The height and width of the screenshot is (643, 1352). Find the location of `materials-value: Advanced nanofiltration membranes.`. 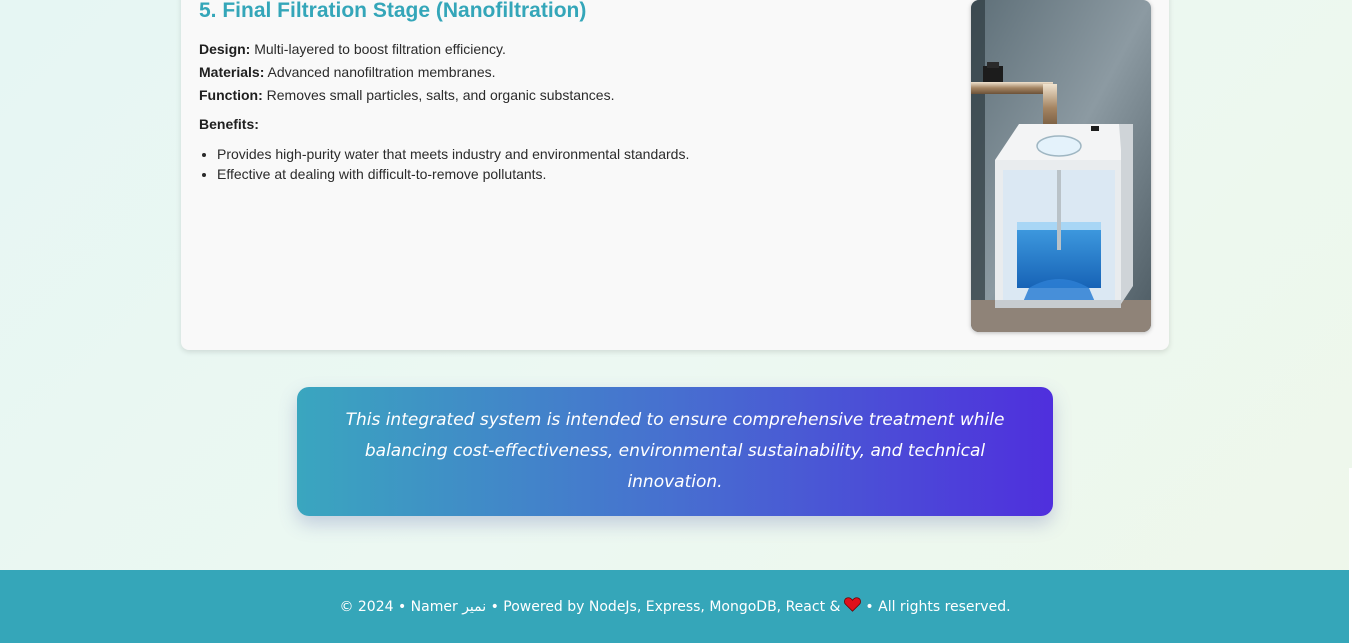

materials-value: Advanced nanofiltration membranes. is located at coordinates (380, 72).